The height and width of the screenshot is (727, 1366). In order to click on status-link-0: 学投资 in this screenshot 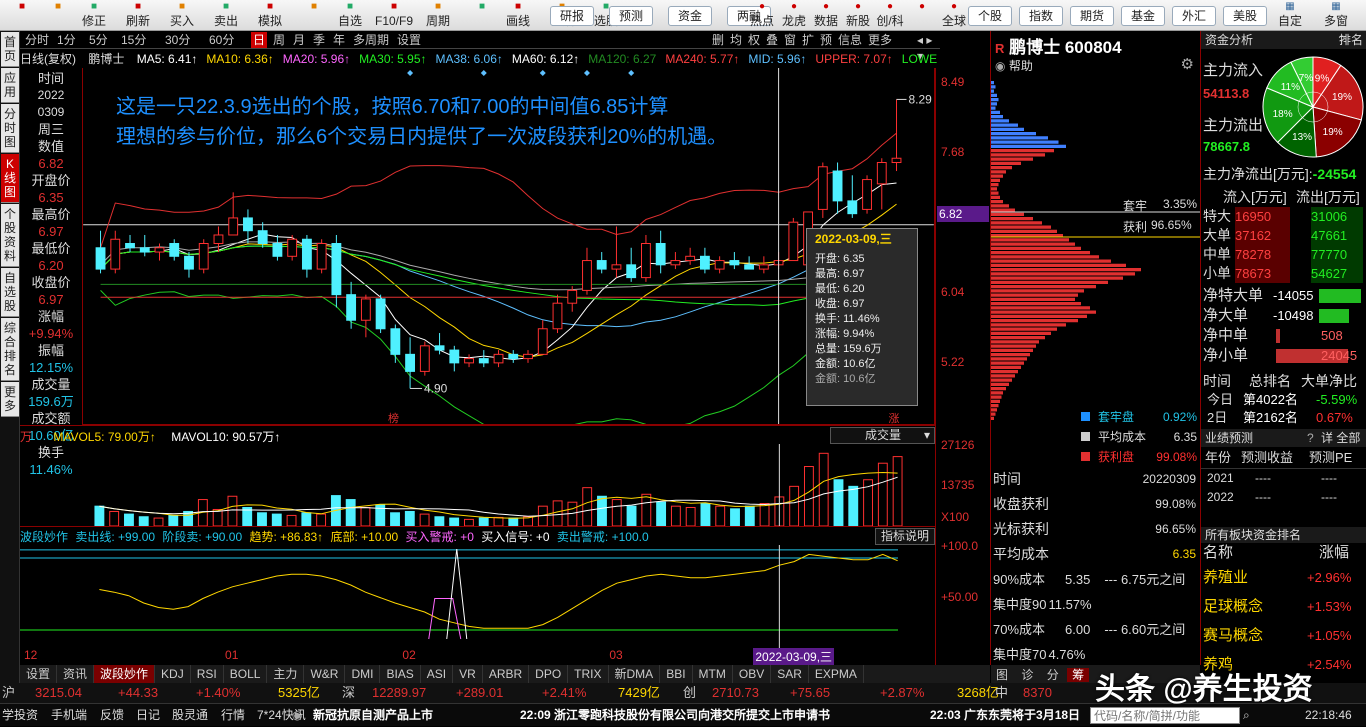, I will do `click(20, 715)`.